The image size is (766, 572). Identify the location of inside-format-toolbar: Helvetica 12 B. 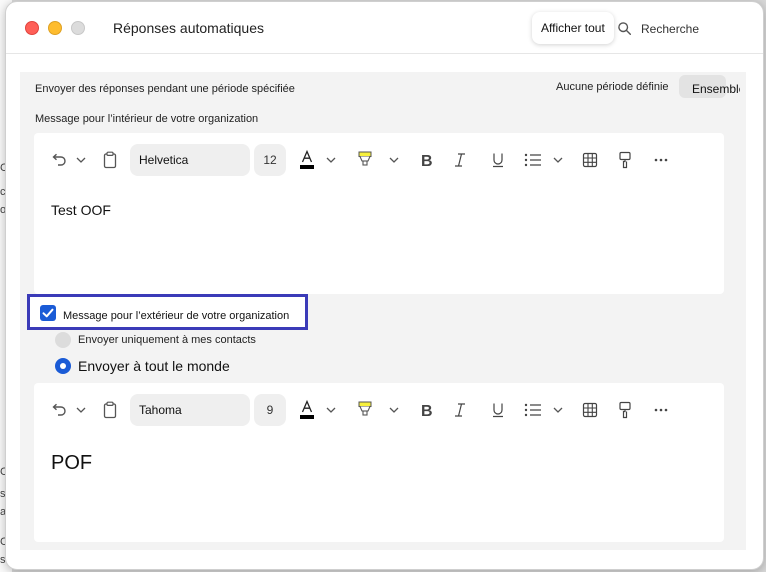
(379, 160).